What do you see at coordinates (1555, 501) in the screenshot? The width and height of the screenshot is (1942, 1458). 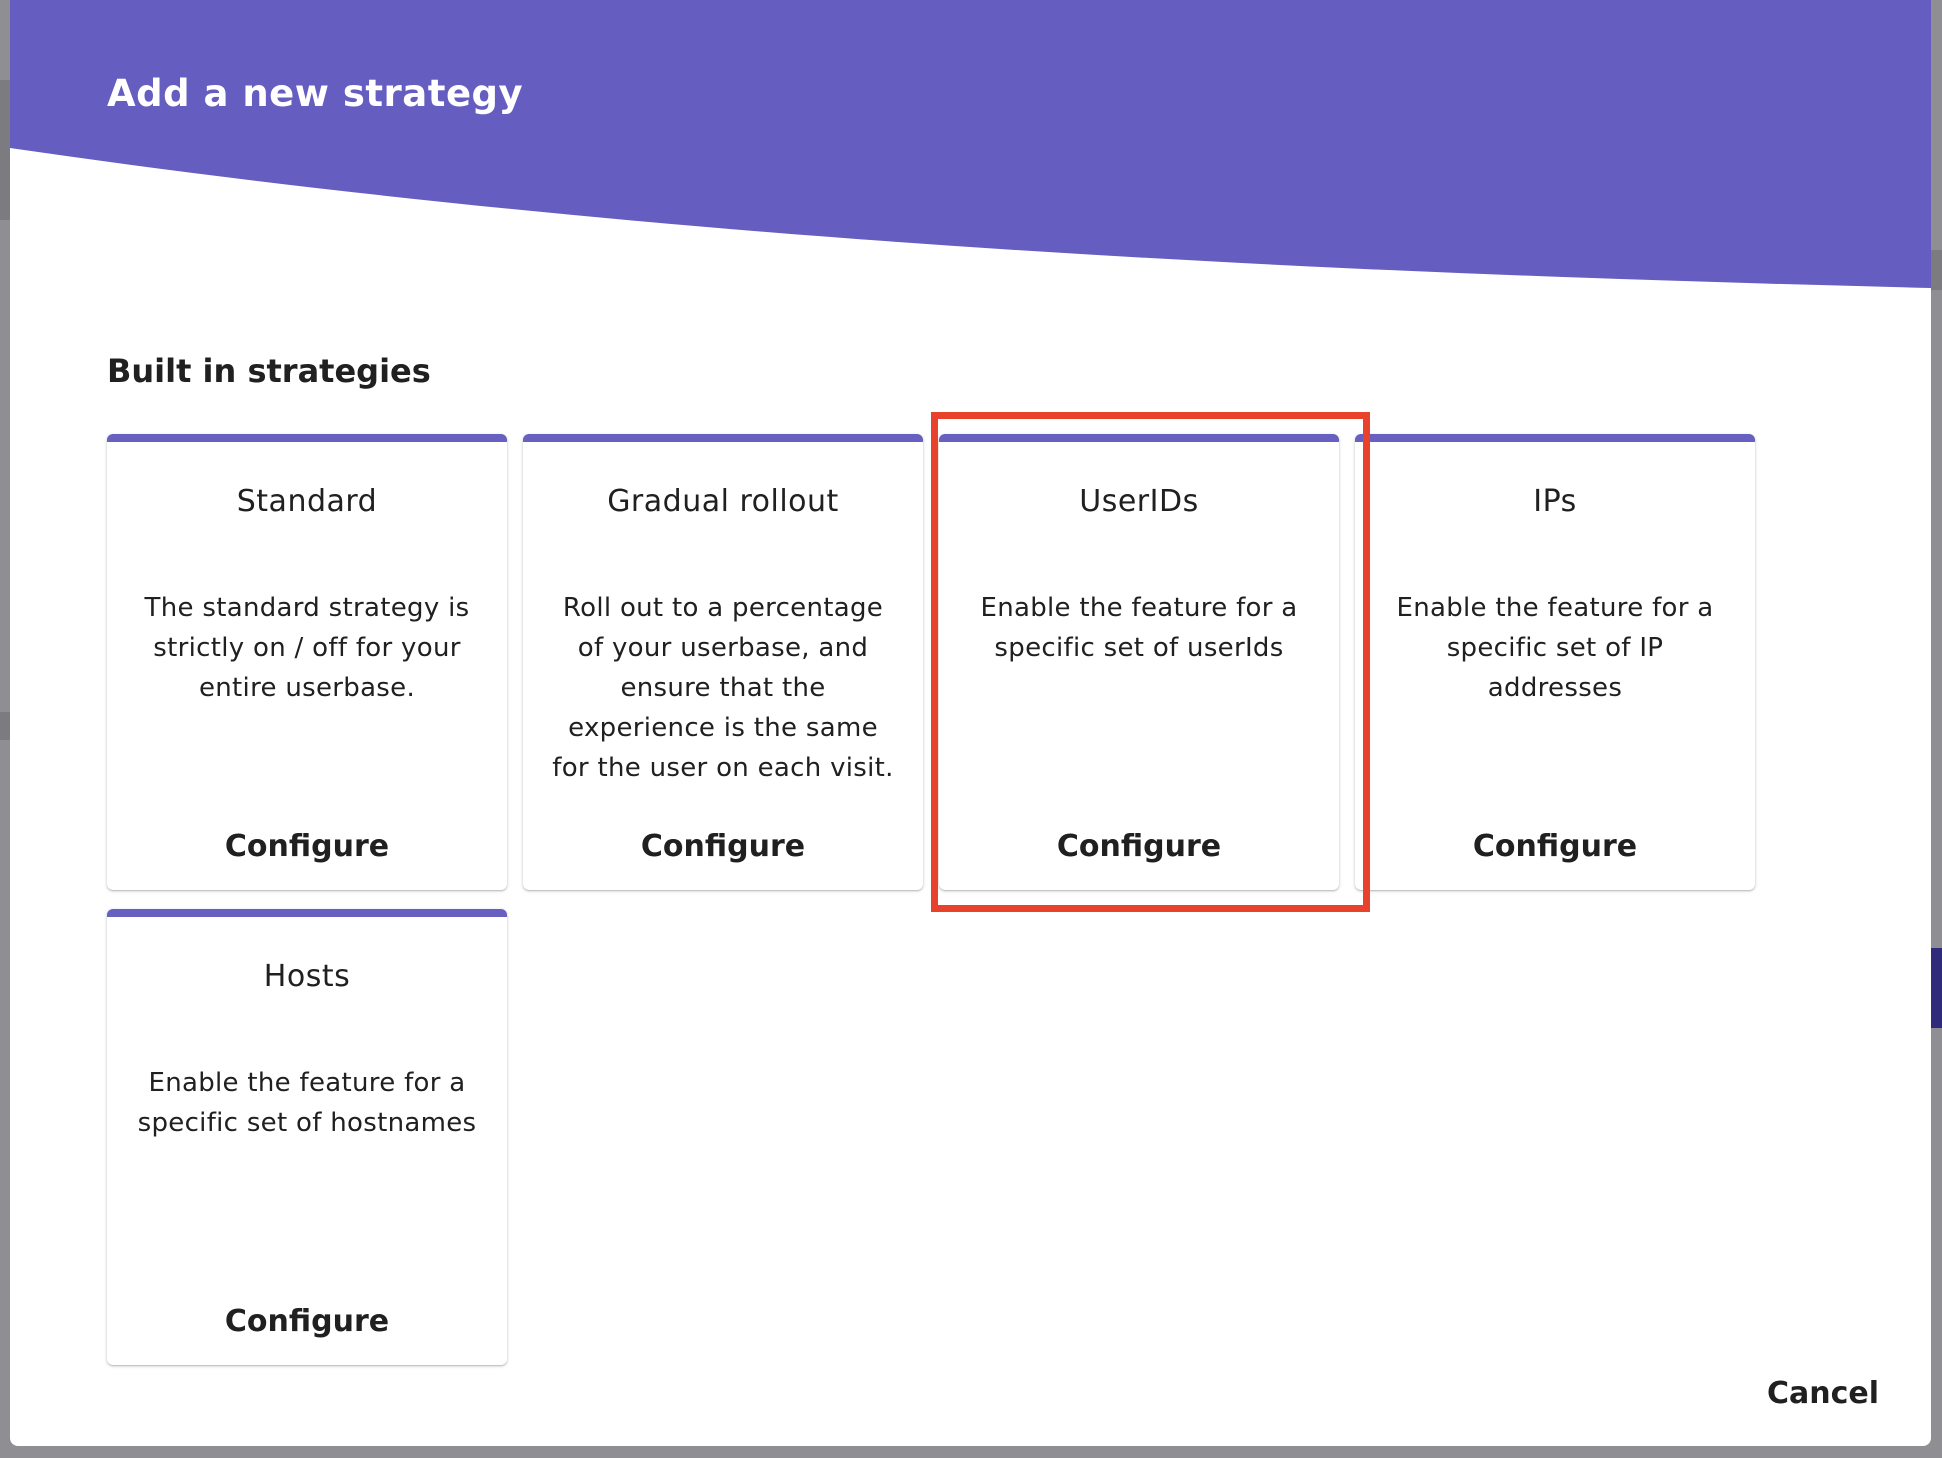 I see `strategy-card-title: IPs` at bounding box center [1555, 501].